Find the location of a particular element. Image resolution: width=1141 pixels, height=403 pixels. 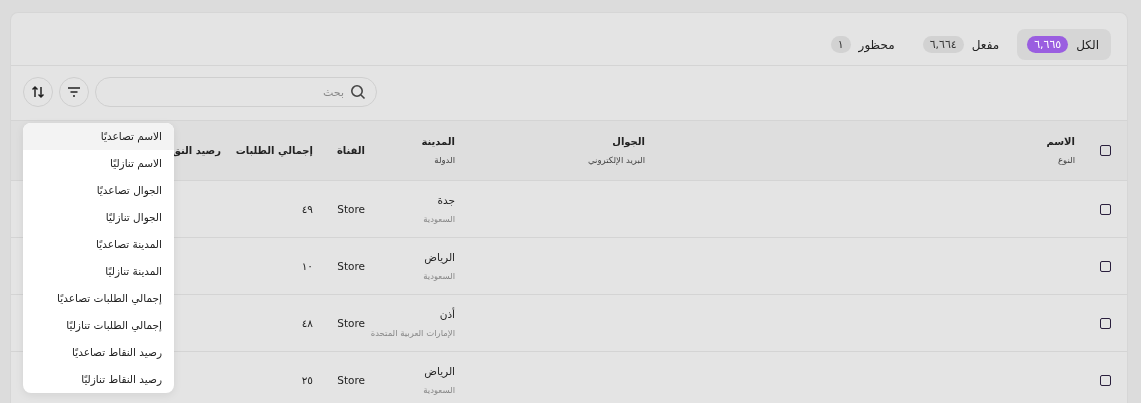

filter-icon is located at coordinates (74, 92).